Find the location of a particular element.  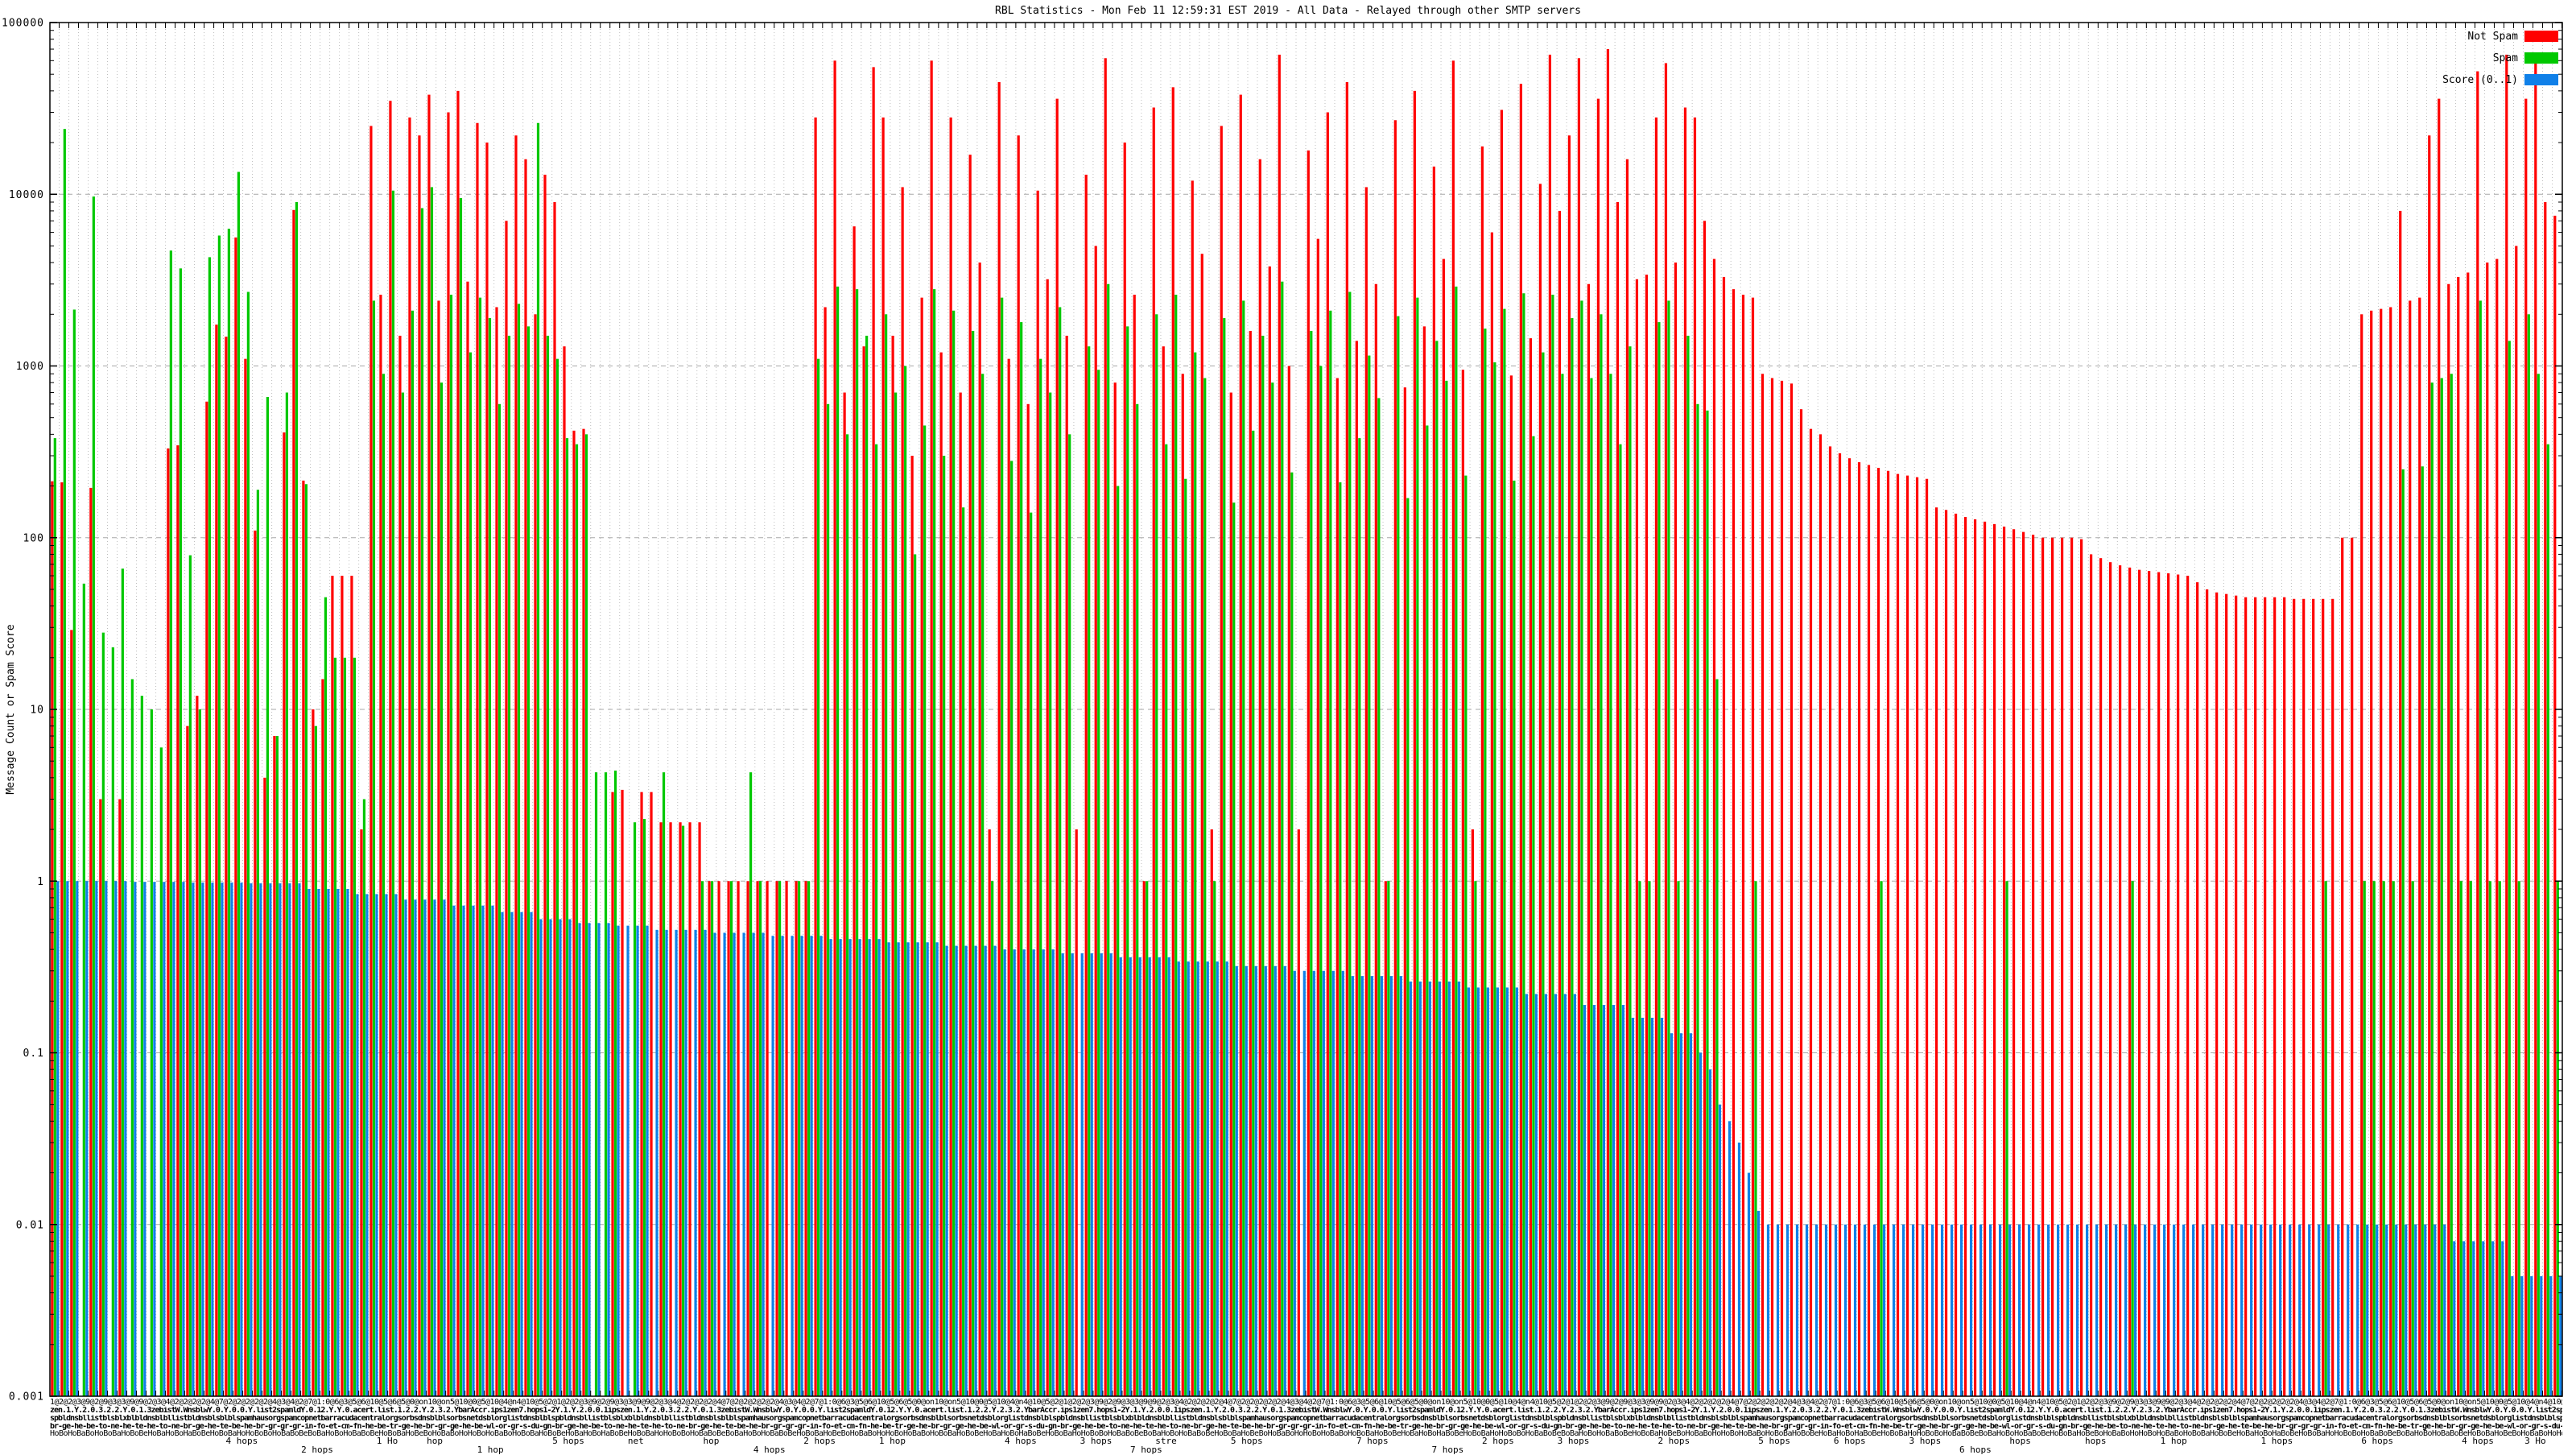

svg-text: 1 is located at coordinates (40, 882).